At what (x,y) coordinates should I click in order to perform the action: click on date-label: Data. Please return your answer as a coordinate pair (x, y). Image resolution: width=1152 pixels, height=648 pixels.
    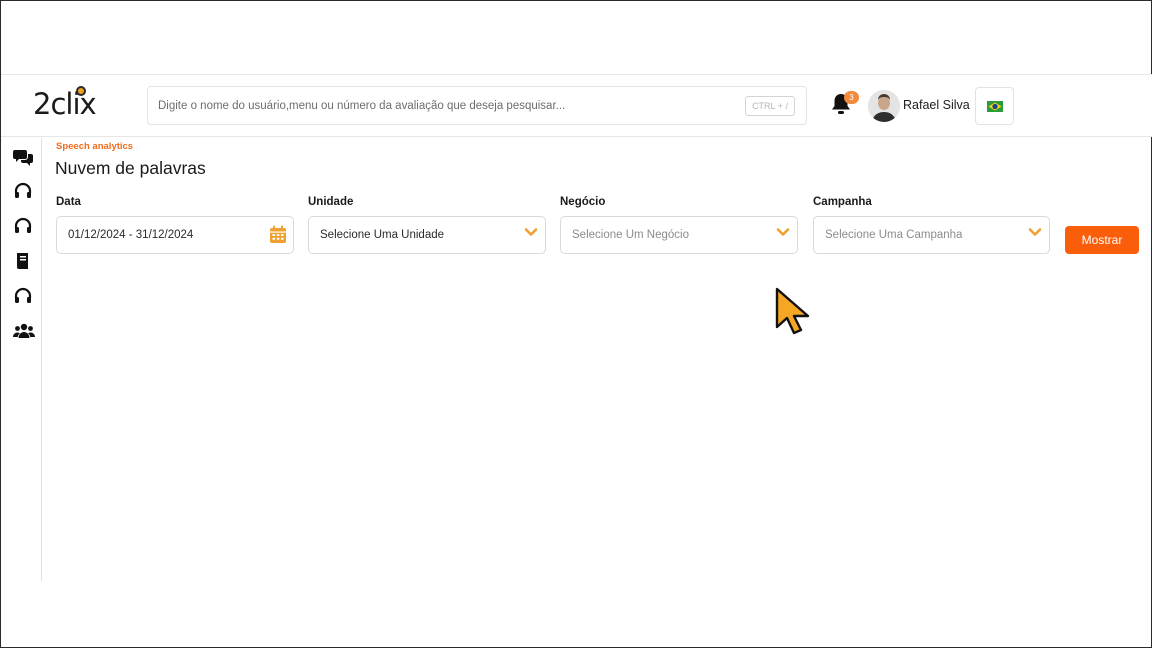
    Looking at the image, I should click on (68, 202).